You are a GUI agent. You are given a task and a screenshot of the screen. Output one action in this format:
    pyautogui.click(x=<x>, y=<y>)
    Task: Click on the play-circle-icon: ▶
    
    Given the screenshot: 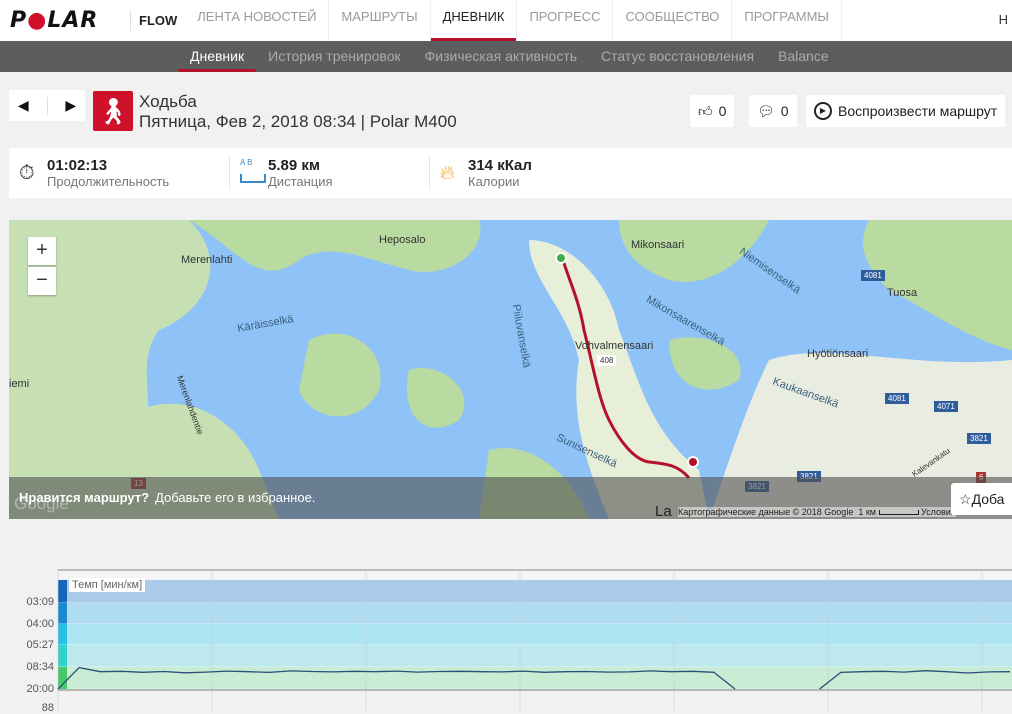 What is the action you would take?
    pyautogui.click(x=823, y=111)
    